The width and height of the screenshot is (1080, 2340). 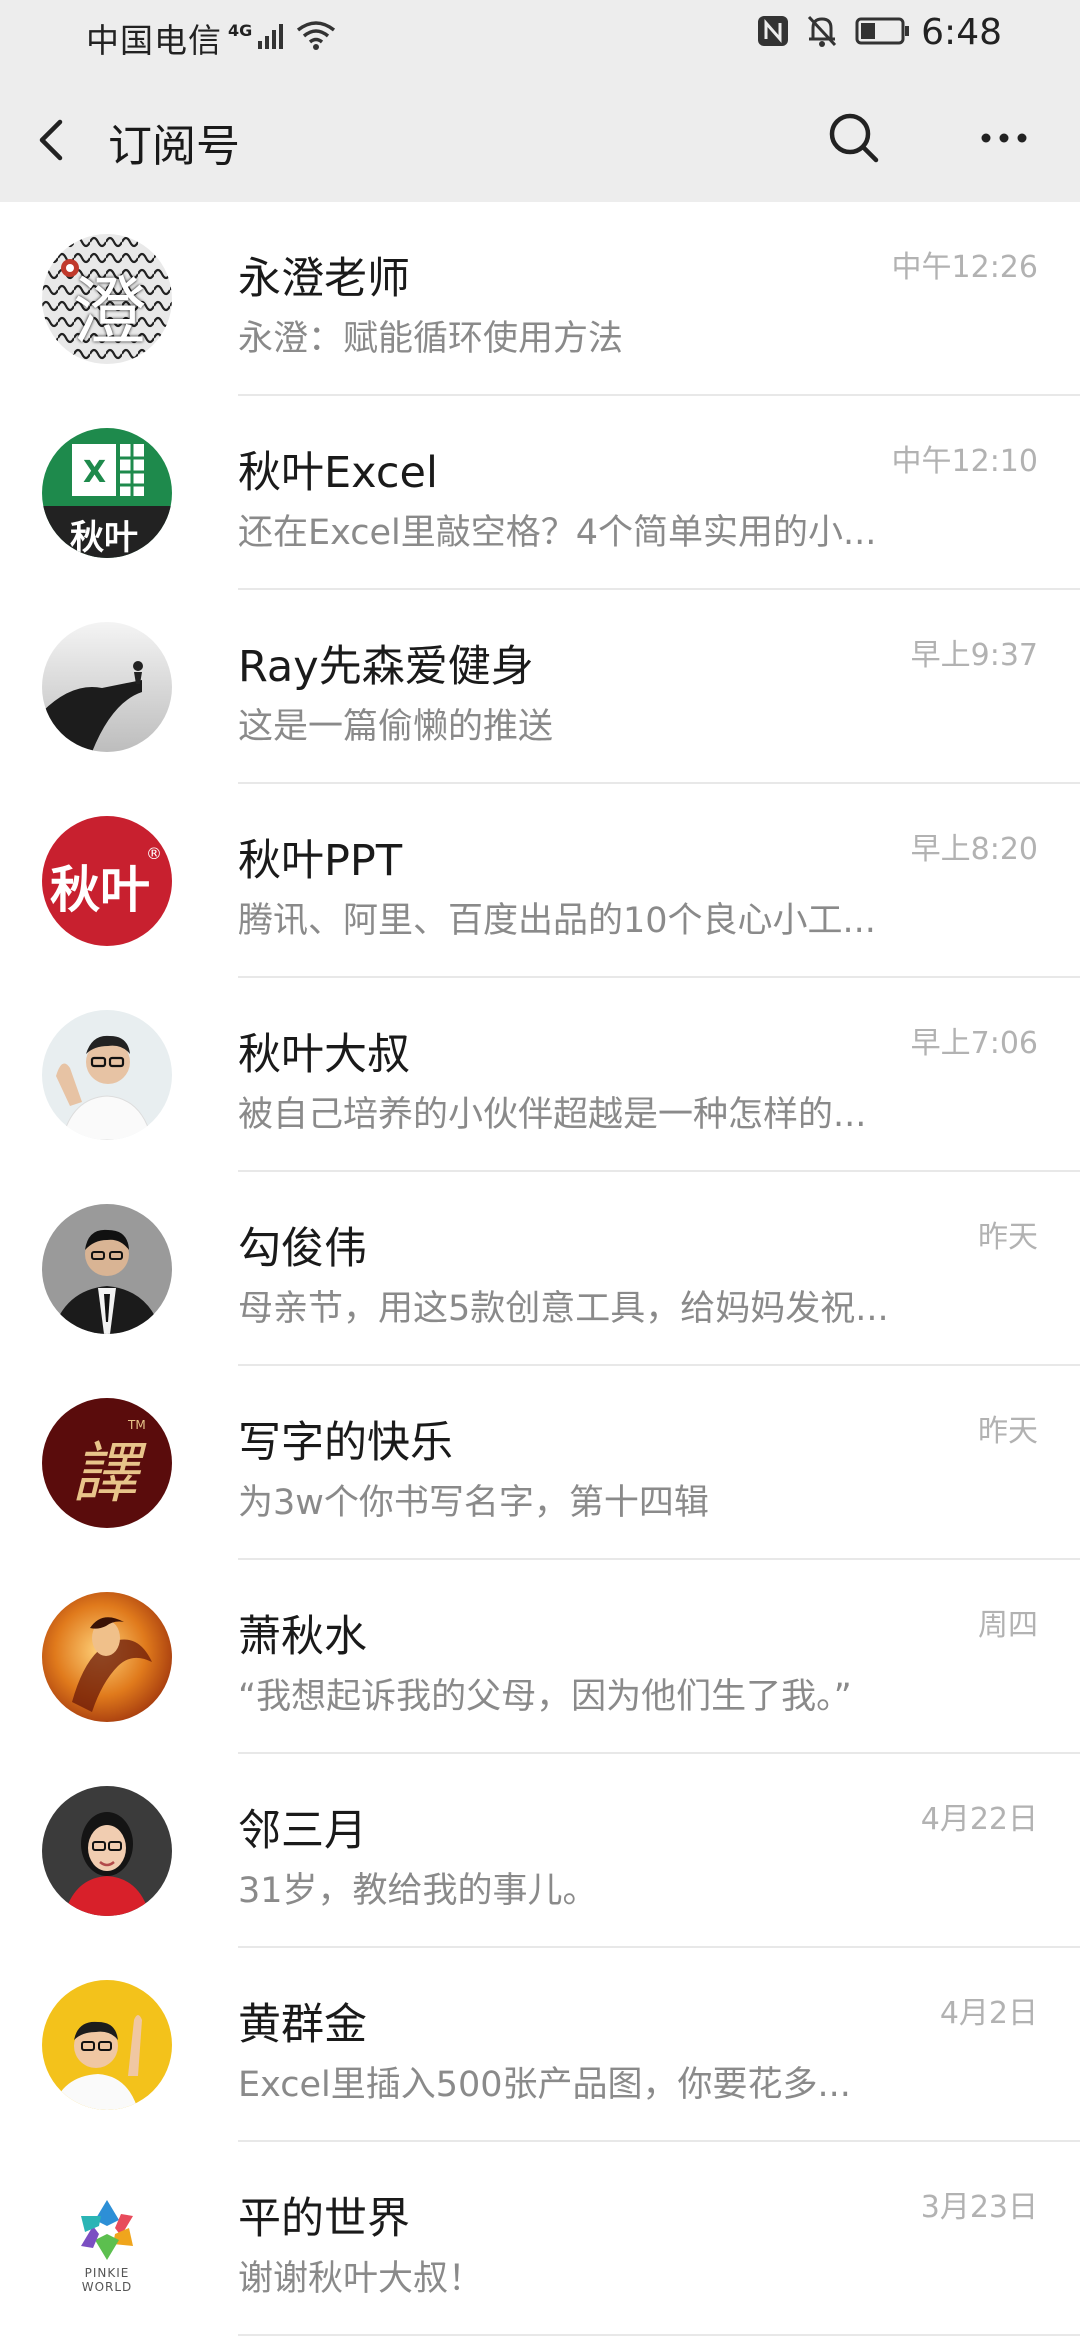 What do you see at coordinates (431, 339) in the screenshot?
I see `article-preview: 永澄：赋能循环使用方法` at bounding box center [431, 339].